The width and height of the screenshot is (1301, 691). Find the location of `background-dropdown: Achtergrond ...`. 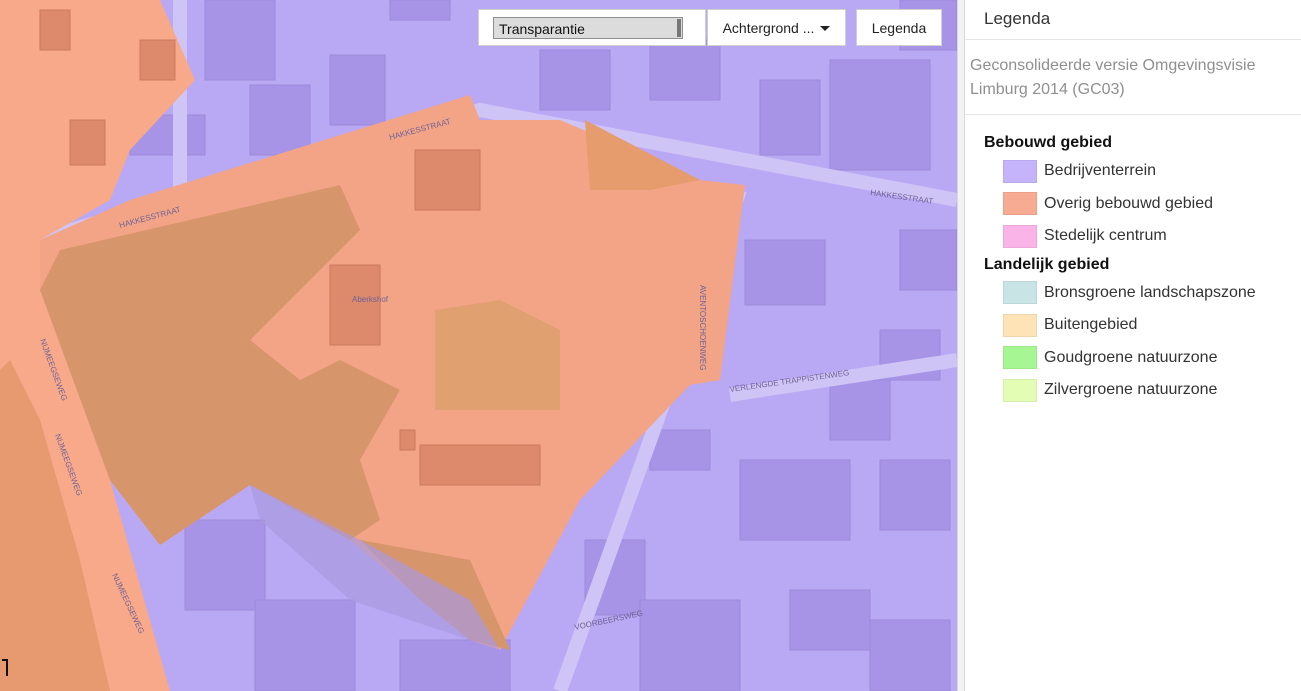

background-dropdown: Achtergrond ... is located at coordinates (776, 27).